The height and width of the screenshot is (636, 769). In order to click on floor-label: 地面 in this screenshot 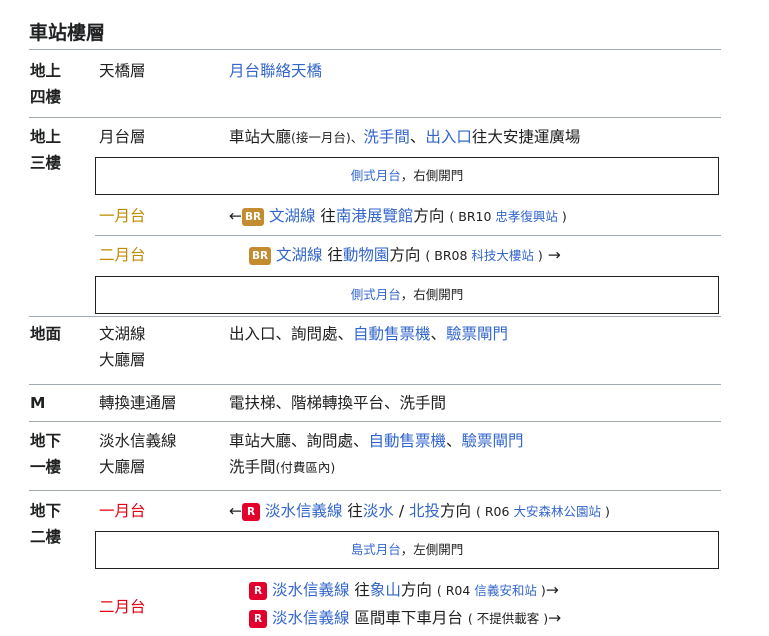, I will do `click(46, 334)`.